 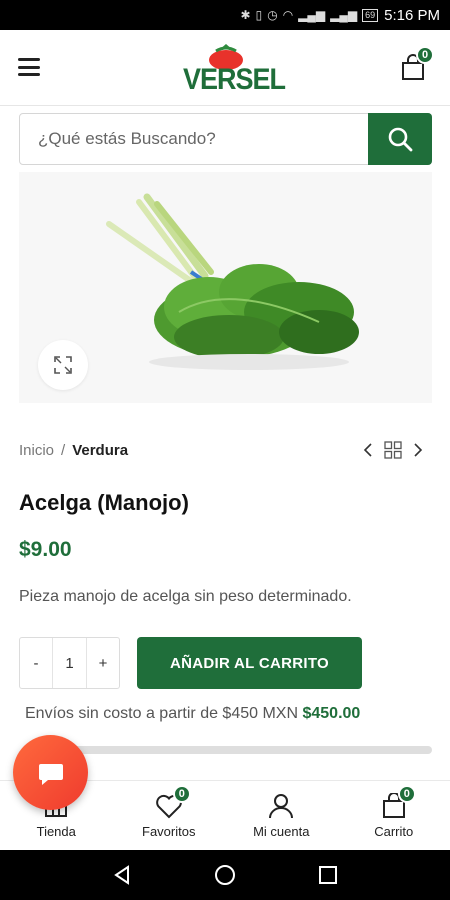 What do you see at coordinates (122, 875) in the screenshot?
I see `back-icon` at bounding box center [122, 875].